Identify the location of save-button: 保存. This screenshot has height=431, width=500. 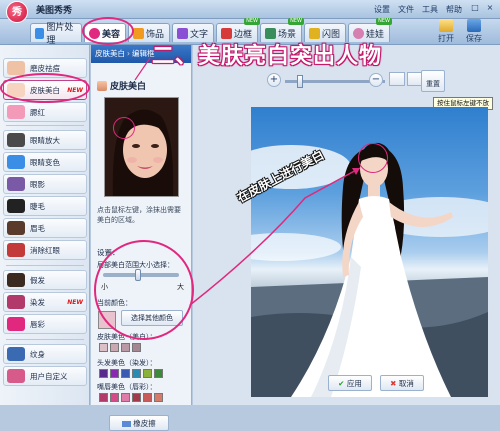
(474, 31).